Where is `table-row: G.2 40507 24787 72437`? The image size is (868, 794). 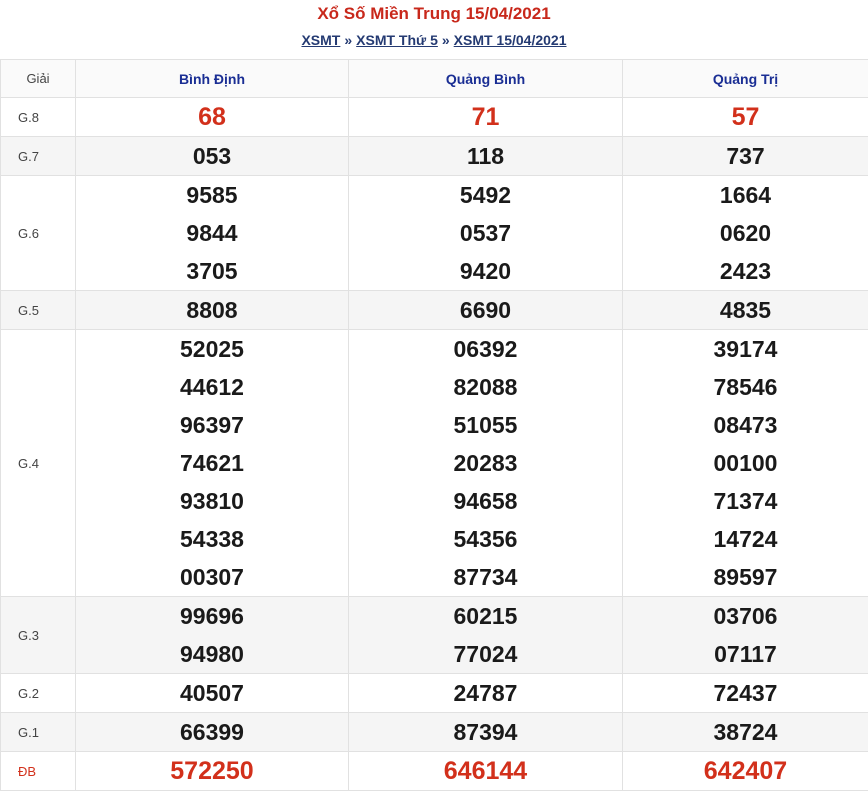
table-row: G.2 40507 24787 72437 is located at coordinates (434, 693).